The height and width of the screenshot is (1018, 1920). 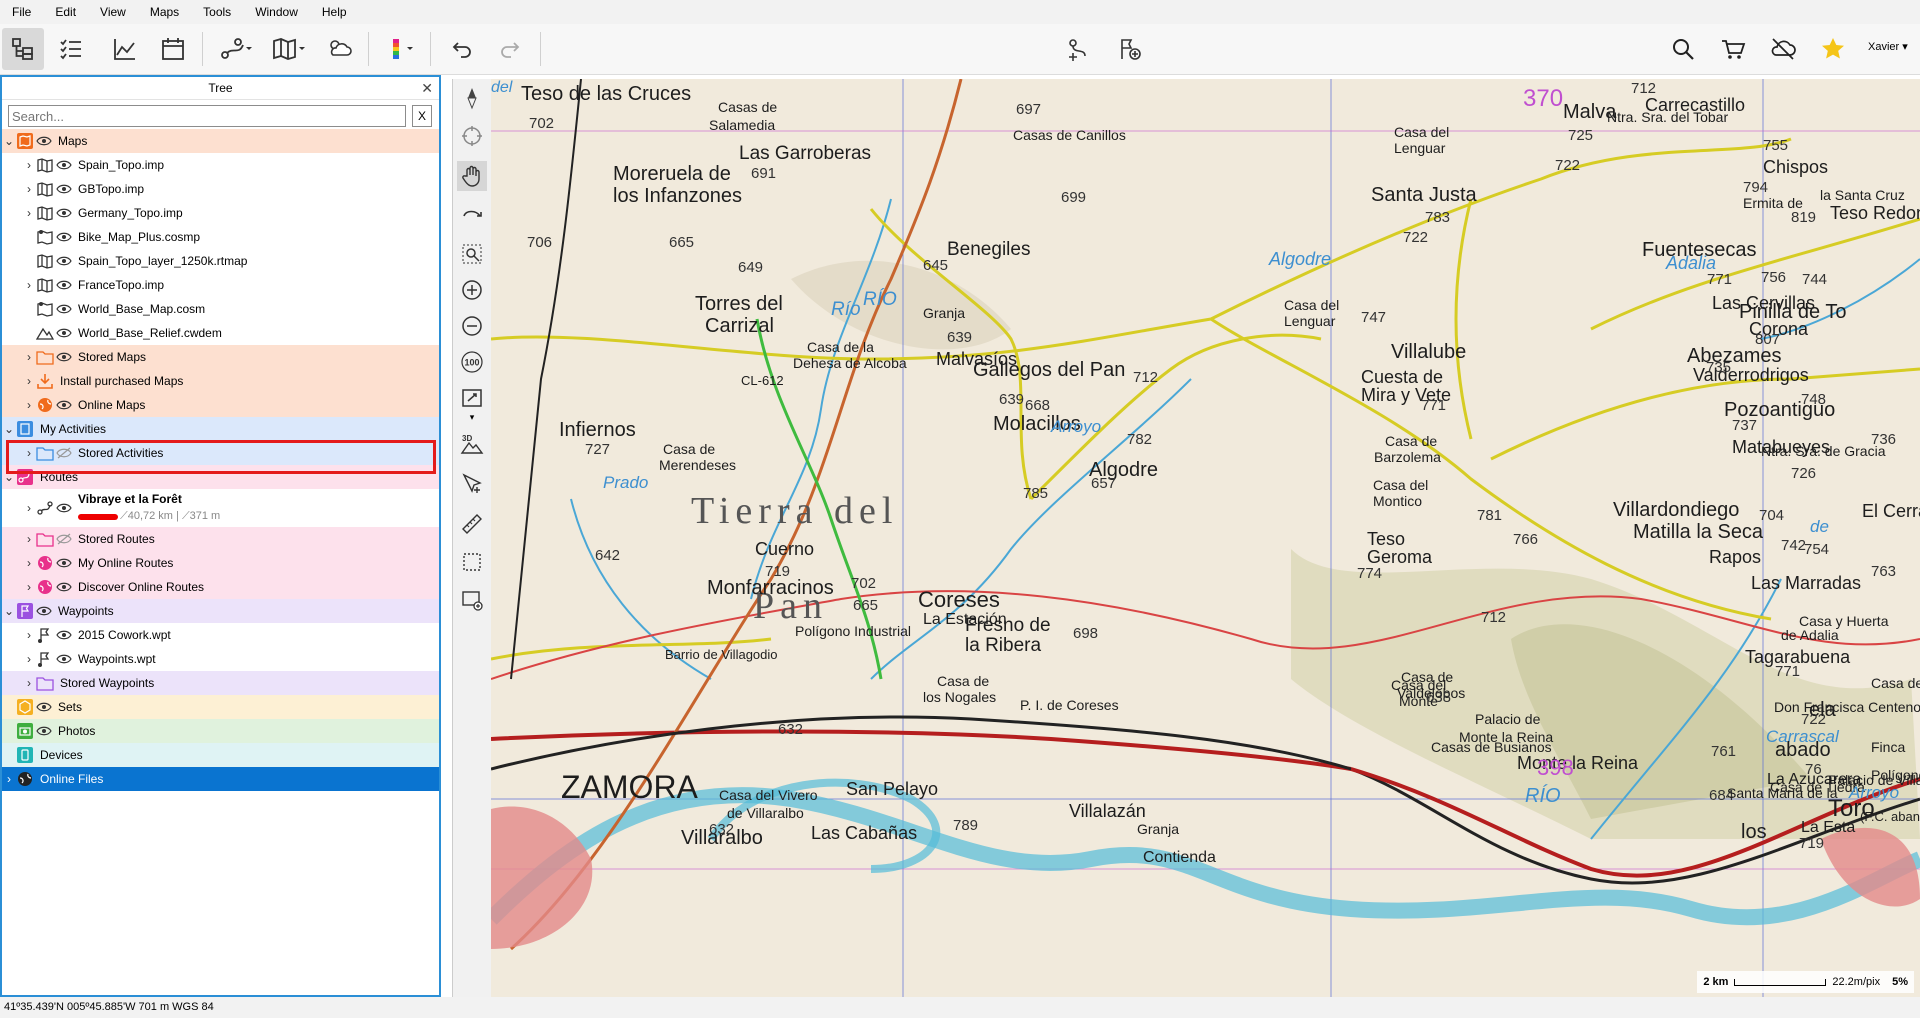 What do you see at coordinates (402, 49) in the screenshot?
I see `color-scheme-button` at bounding box center [402, 49].